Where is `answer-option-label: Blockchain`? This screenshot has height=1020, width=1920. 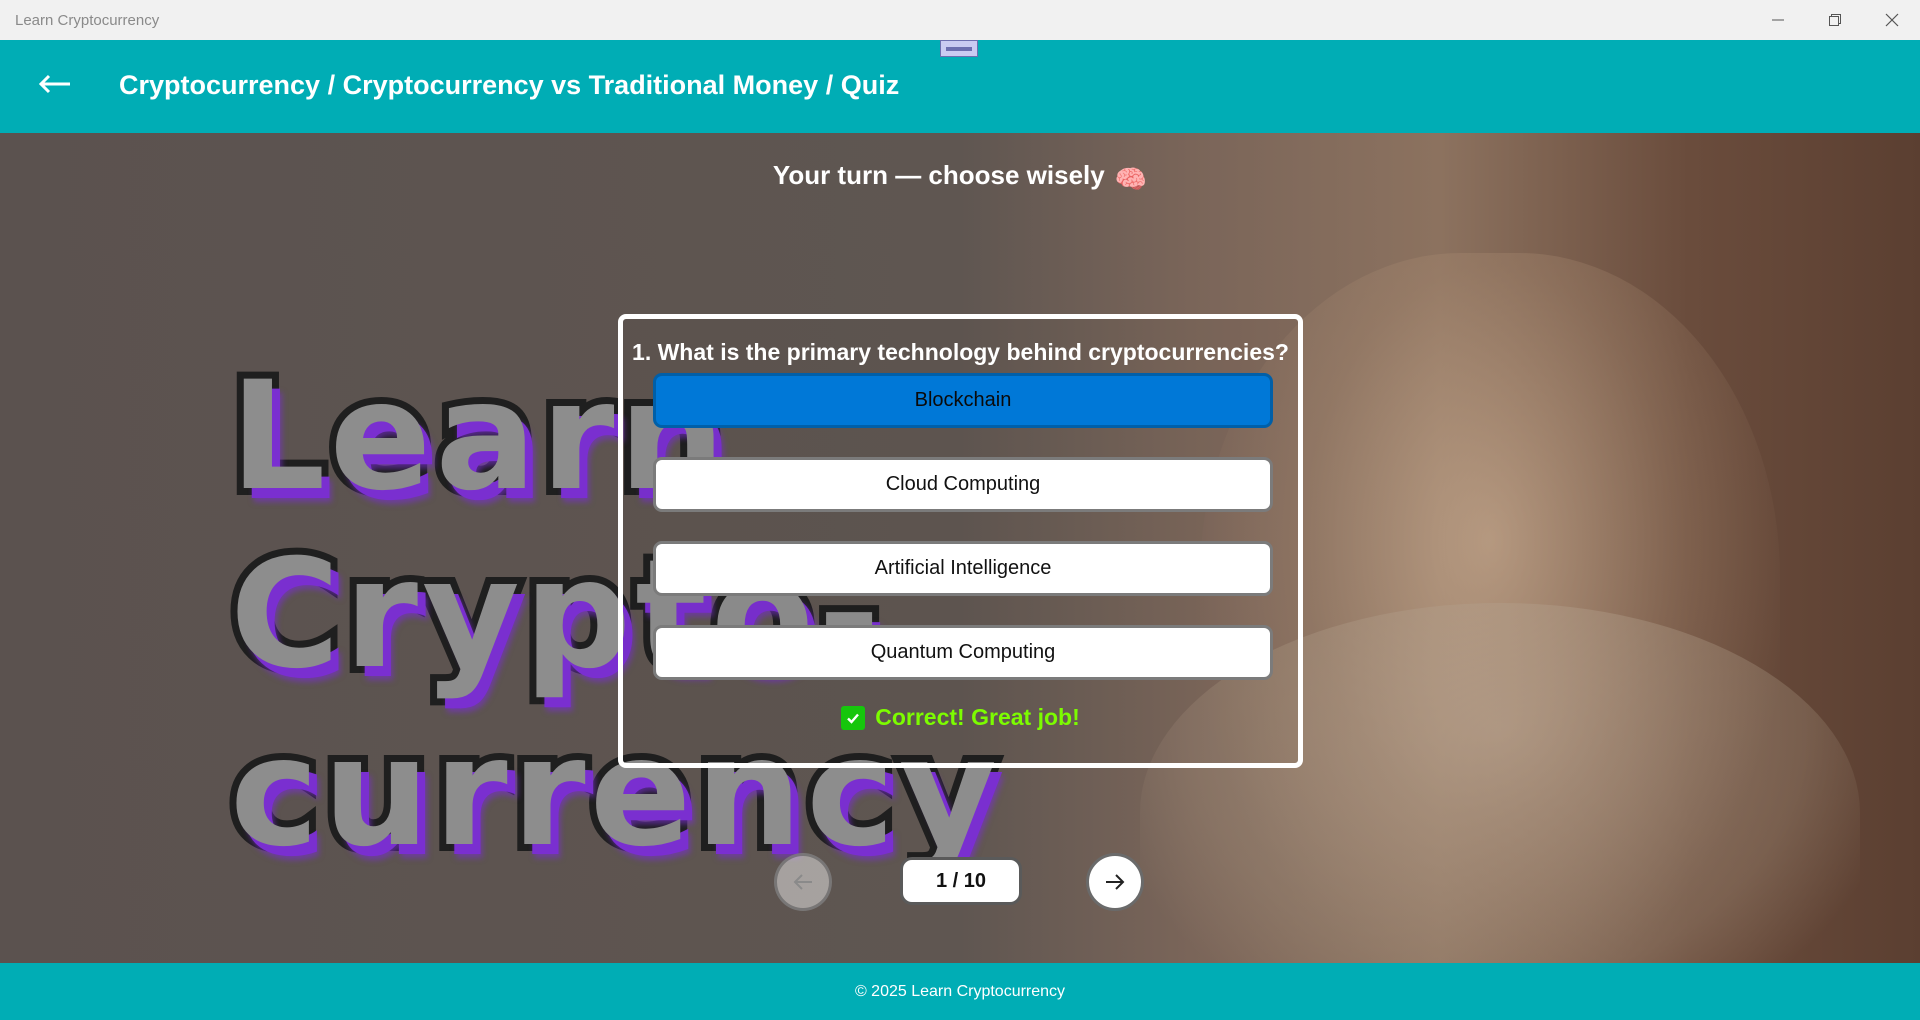
answer-option-label: Blockchain is located at coordinates (963, 400).